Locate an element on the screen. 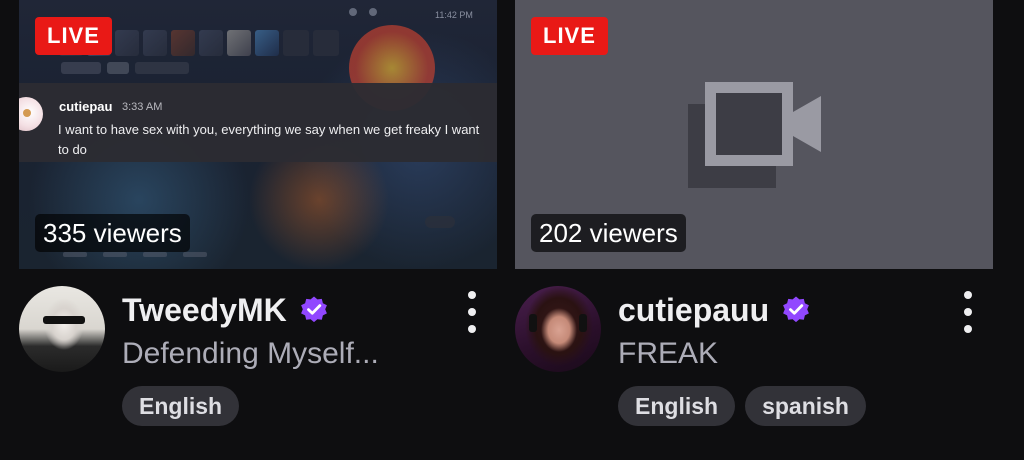  search-icon is located at coordinates (353, 12).